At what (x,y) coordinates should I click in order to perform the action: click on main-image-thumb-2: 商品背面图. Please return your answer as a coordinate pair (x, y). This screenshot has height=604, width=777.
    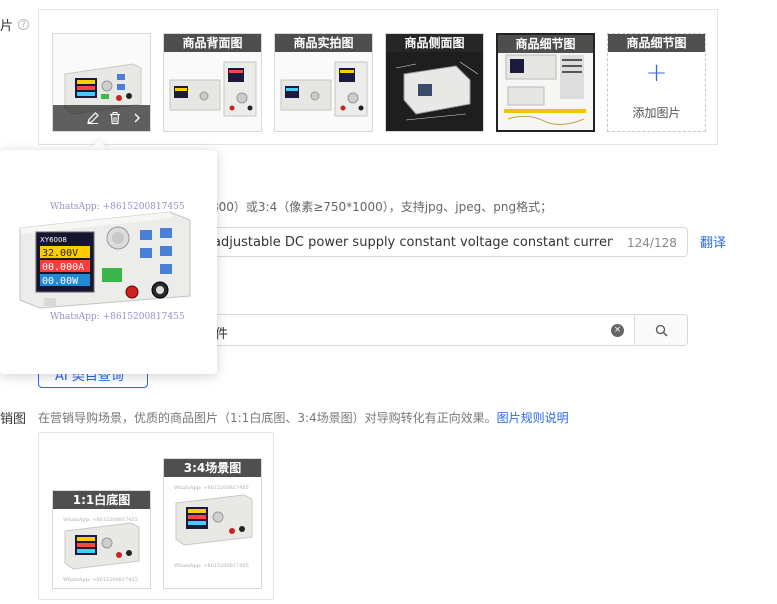
    Looking at the image, I should click on (212, 82).